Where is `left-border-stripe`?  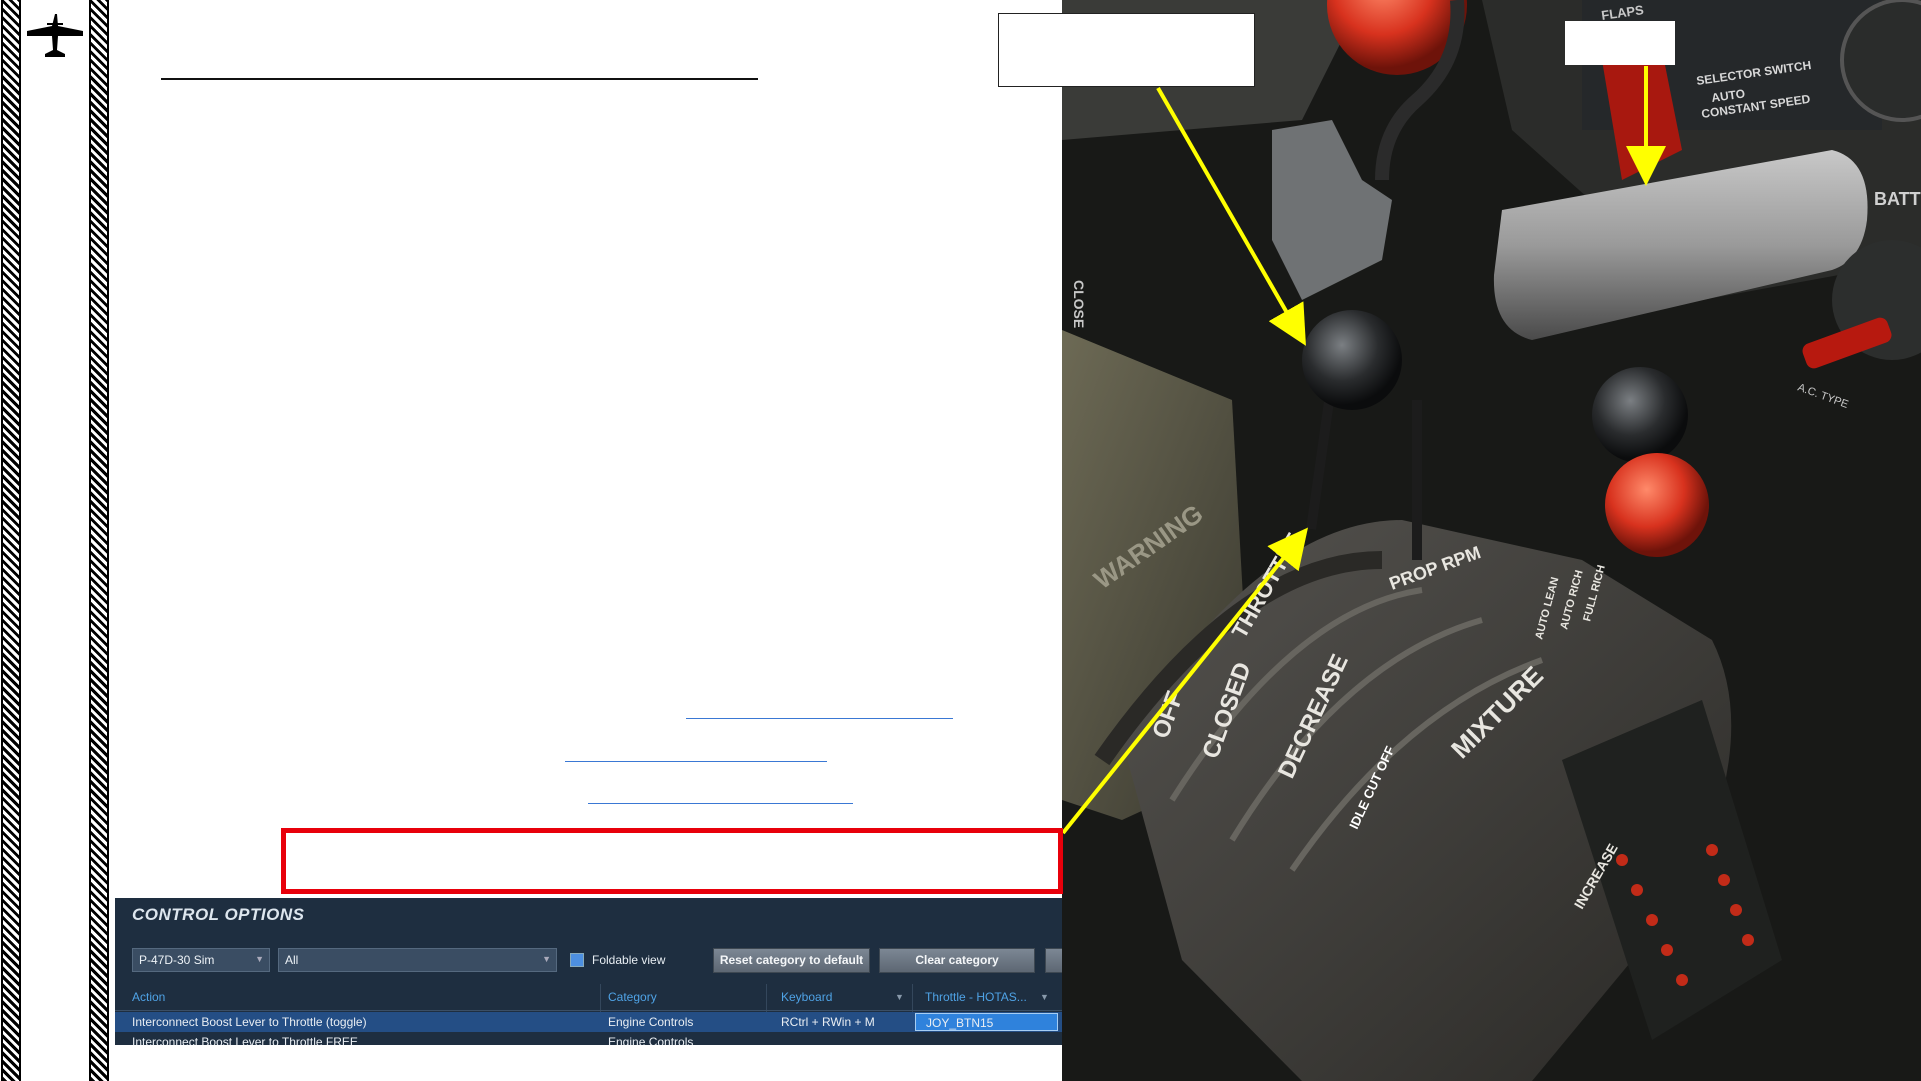
left-border-stripe is located at coordinates (11, 540).